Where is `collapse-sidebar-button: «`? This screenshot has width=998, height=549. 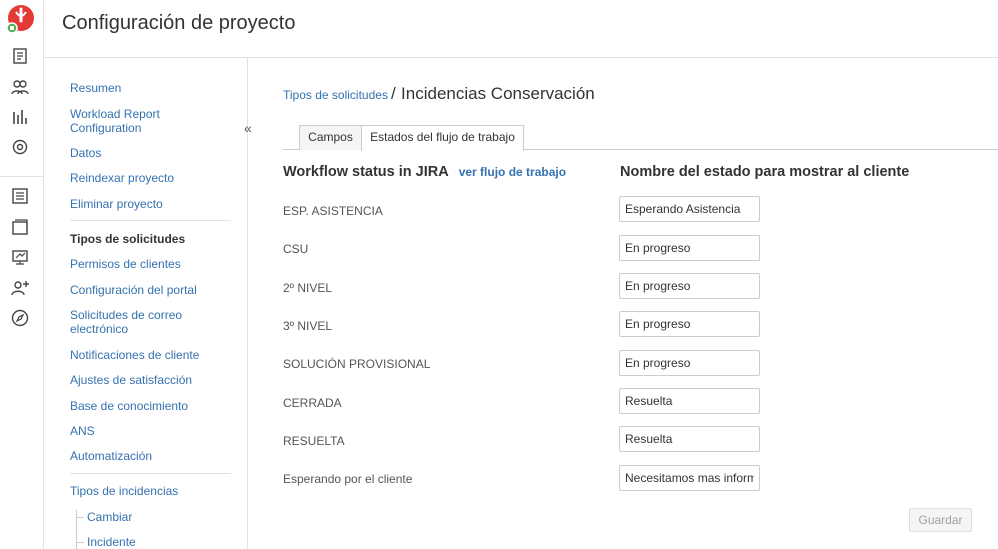 collapse-sidebar-button: « is located at coordinates (248, 128).